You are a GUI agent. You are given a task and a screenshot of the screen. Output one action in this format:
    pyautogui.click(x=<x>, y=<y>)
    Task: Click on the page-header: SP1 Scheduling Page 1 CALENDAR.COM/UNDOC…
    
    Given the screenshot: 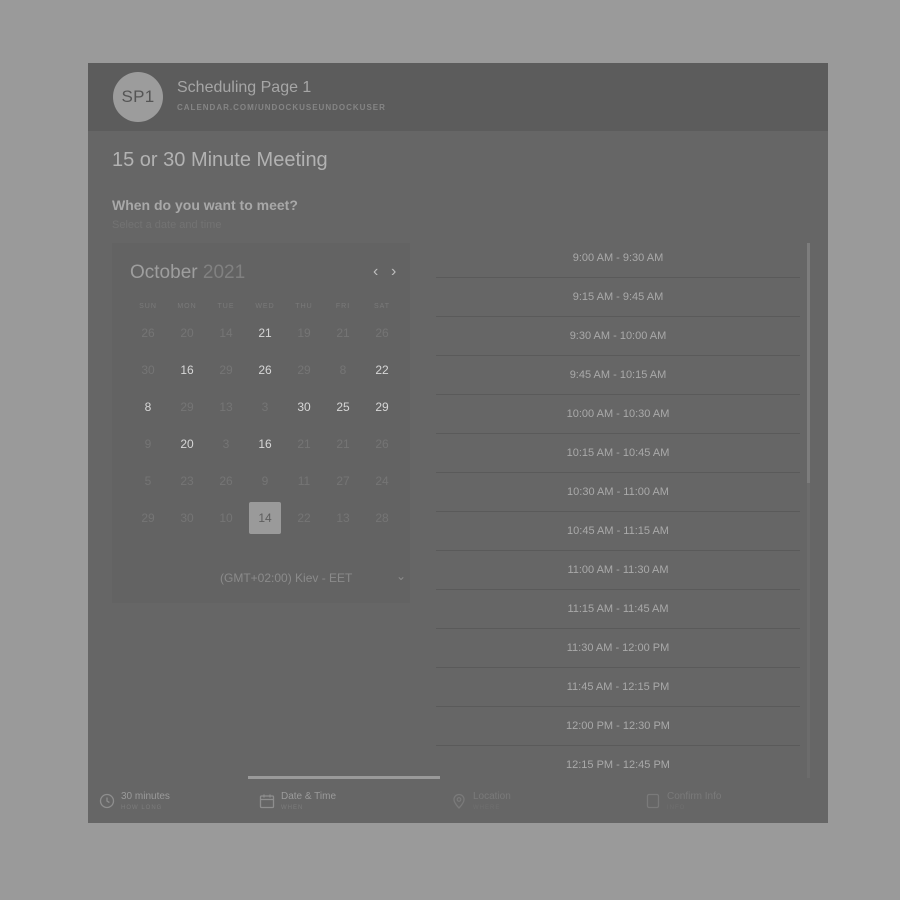 What is the action you would take?
    pyautogui.click(x=458, y=97)
    